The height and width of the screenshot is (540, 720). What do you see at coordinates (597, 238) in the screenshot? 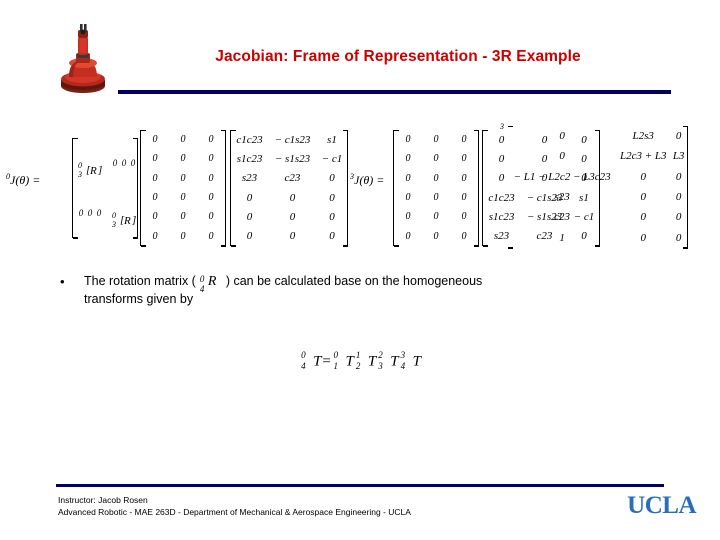
I see `matrix-row: 1 0 0` at bounding box center [597, 238].